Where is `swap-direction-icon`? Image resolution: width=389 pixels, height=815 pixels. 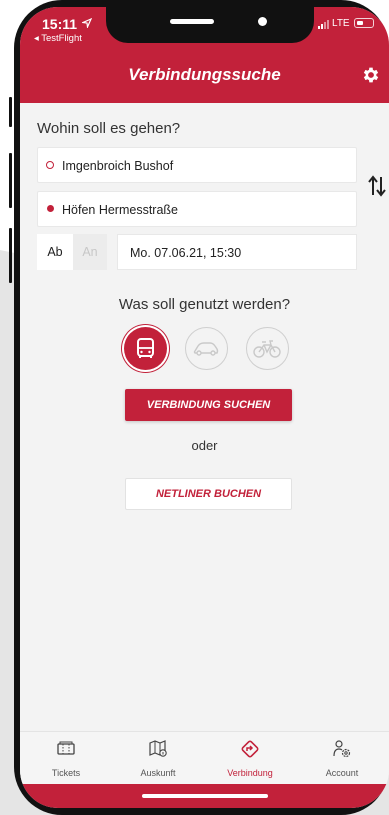
swap-direction-icon is located at coordinates (377, 186).